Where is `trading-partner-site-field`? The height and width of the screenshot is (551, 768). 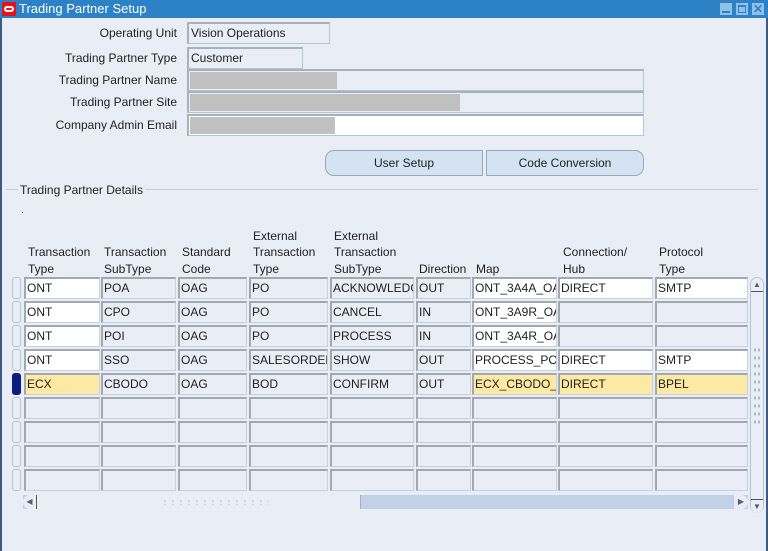 trading-partner-site-field is located at coordinates (415, 102).